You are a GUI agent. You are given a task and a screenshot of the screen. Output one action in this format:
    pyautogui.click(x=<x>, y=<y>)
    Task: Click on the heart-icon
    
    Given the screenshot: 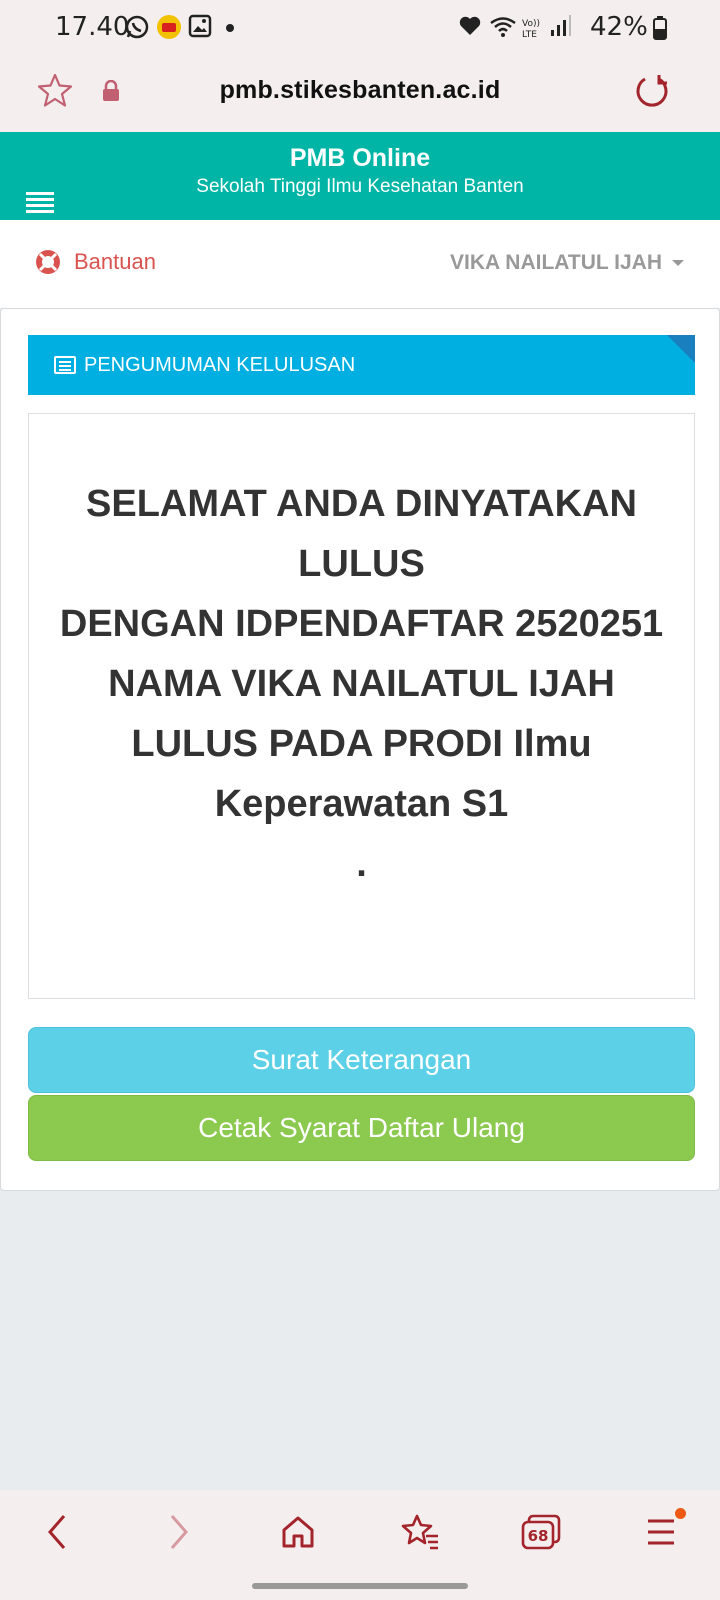 What is the action you would take?
    pyautogui.click(x=470, y=28)
    